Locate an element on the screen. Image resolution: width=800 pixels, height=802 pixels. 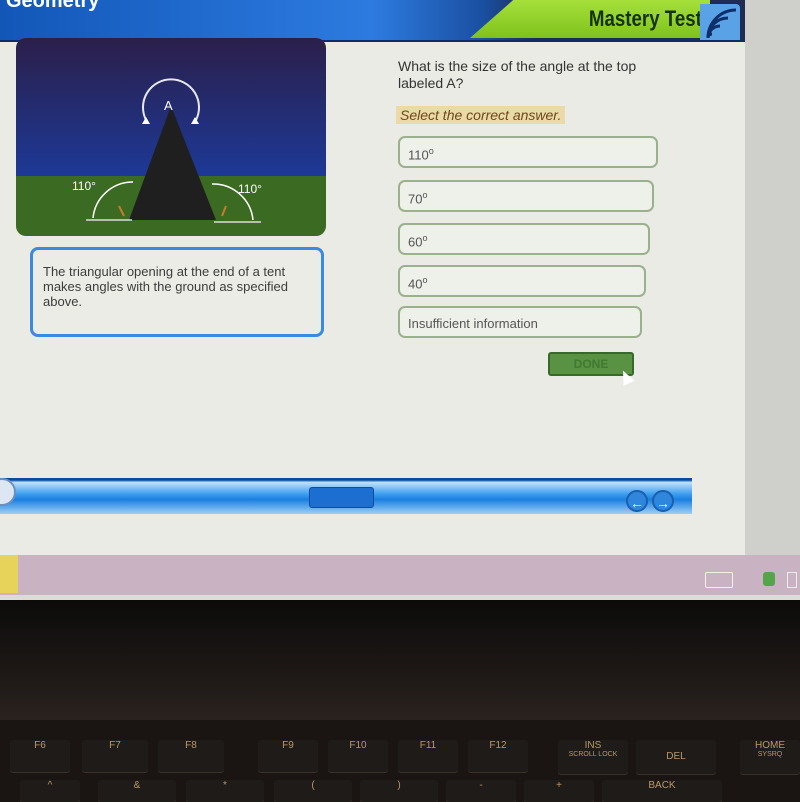
next-button: → is located at coordinates (663, 501).